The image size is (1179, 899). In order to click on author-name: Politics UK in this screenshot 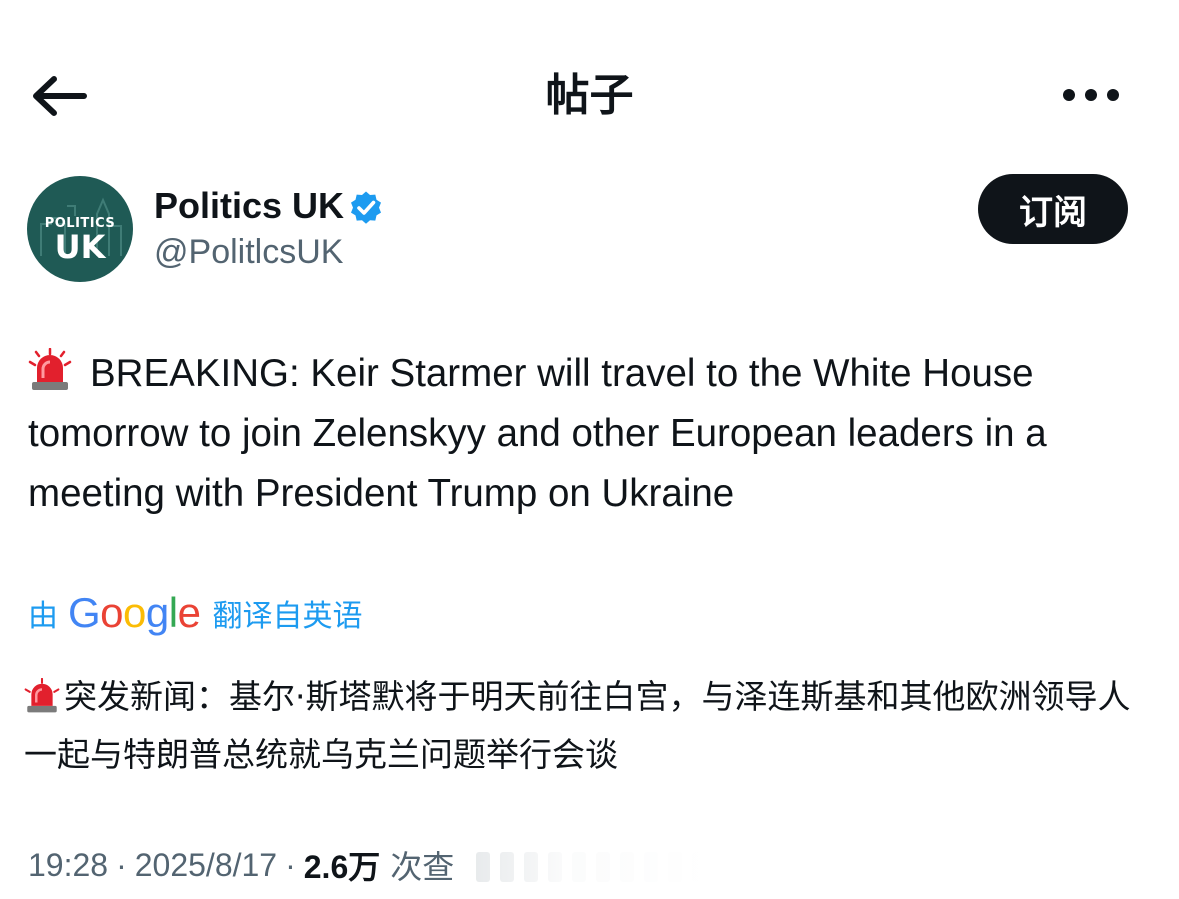, I will do `click(249, 206)`.